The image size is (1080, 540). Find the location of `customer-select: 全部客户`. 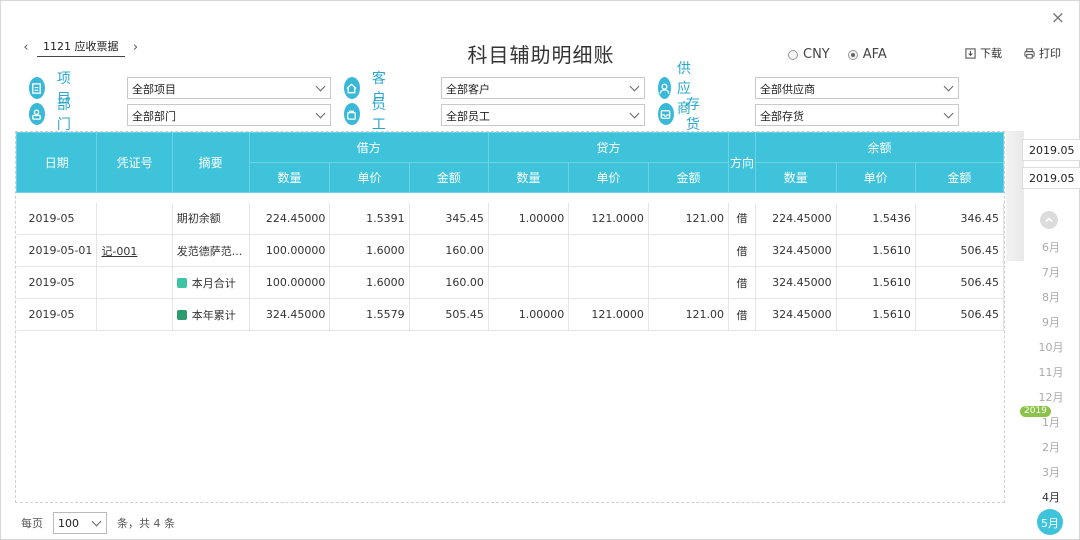

customer-select: 全部客户 is located at coordinates (543, 88).